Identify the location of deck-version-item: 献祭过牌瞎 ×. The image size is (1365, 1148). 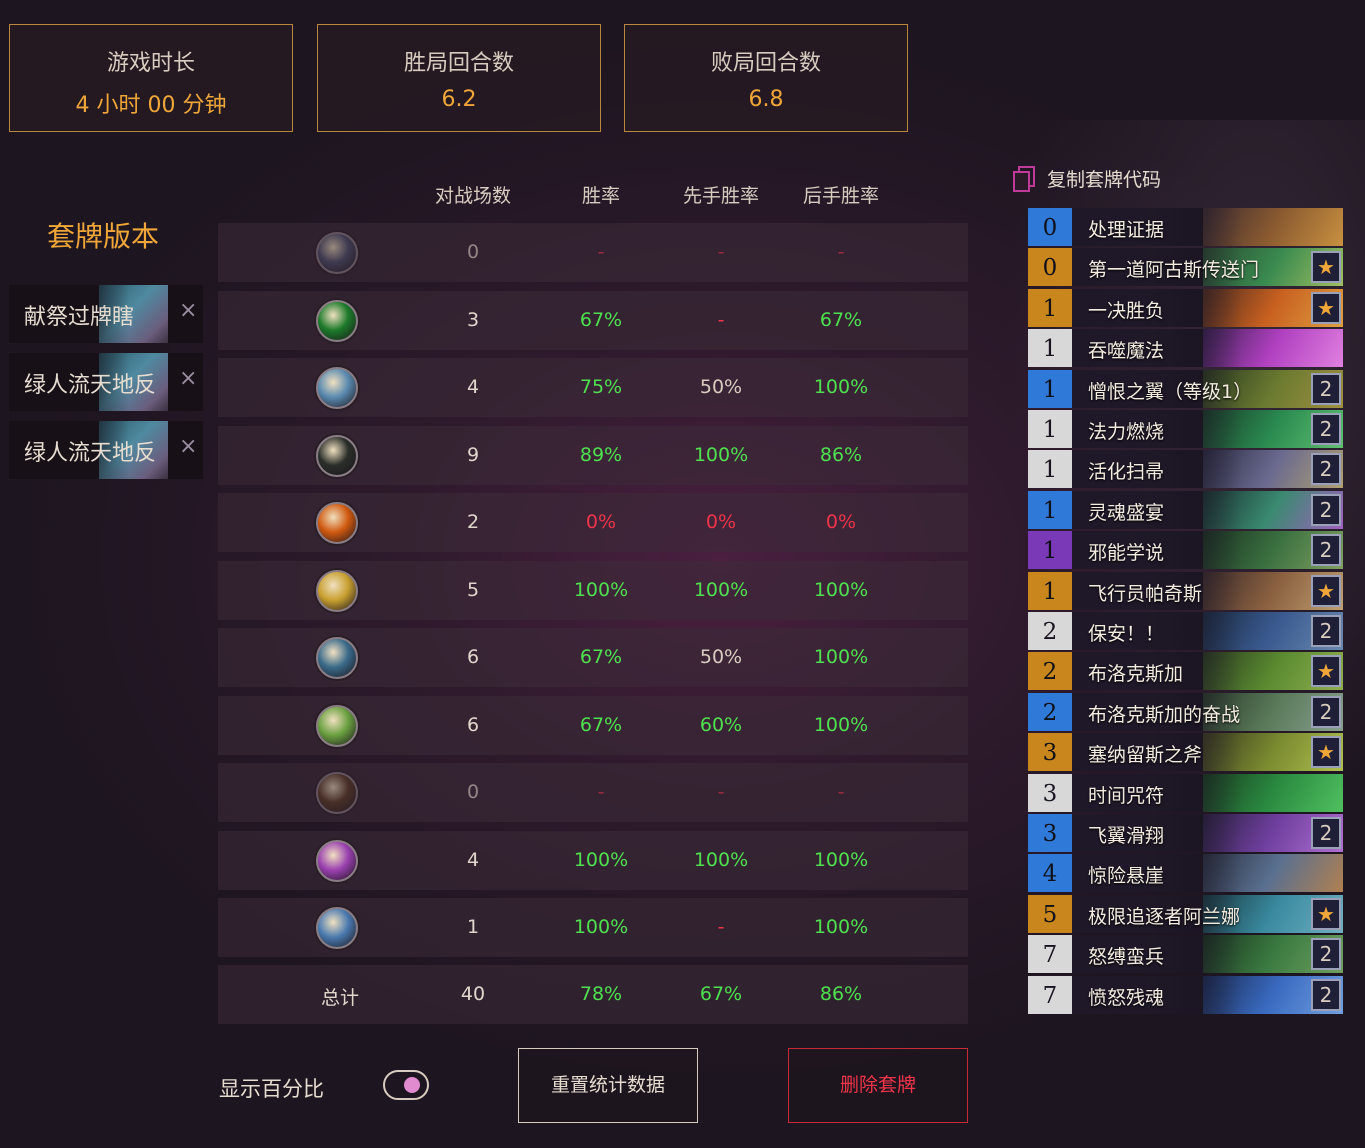
(106, 314).